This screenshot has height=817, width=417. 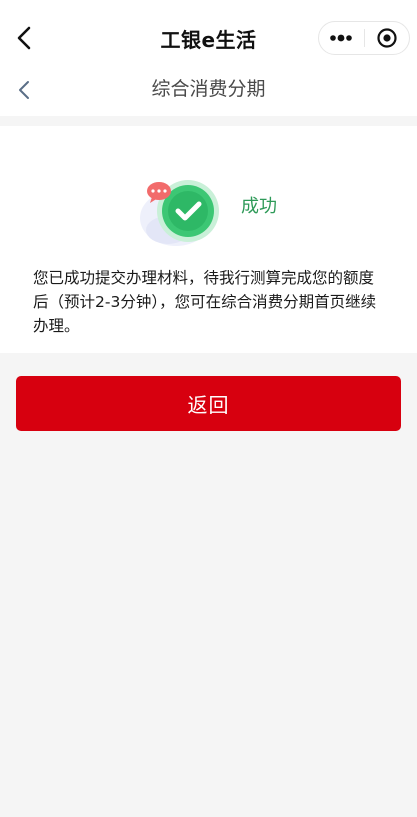 I want to click on return-button: 返回, so click(x=208, y=403).